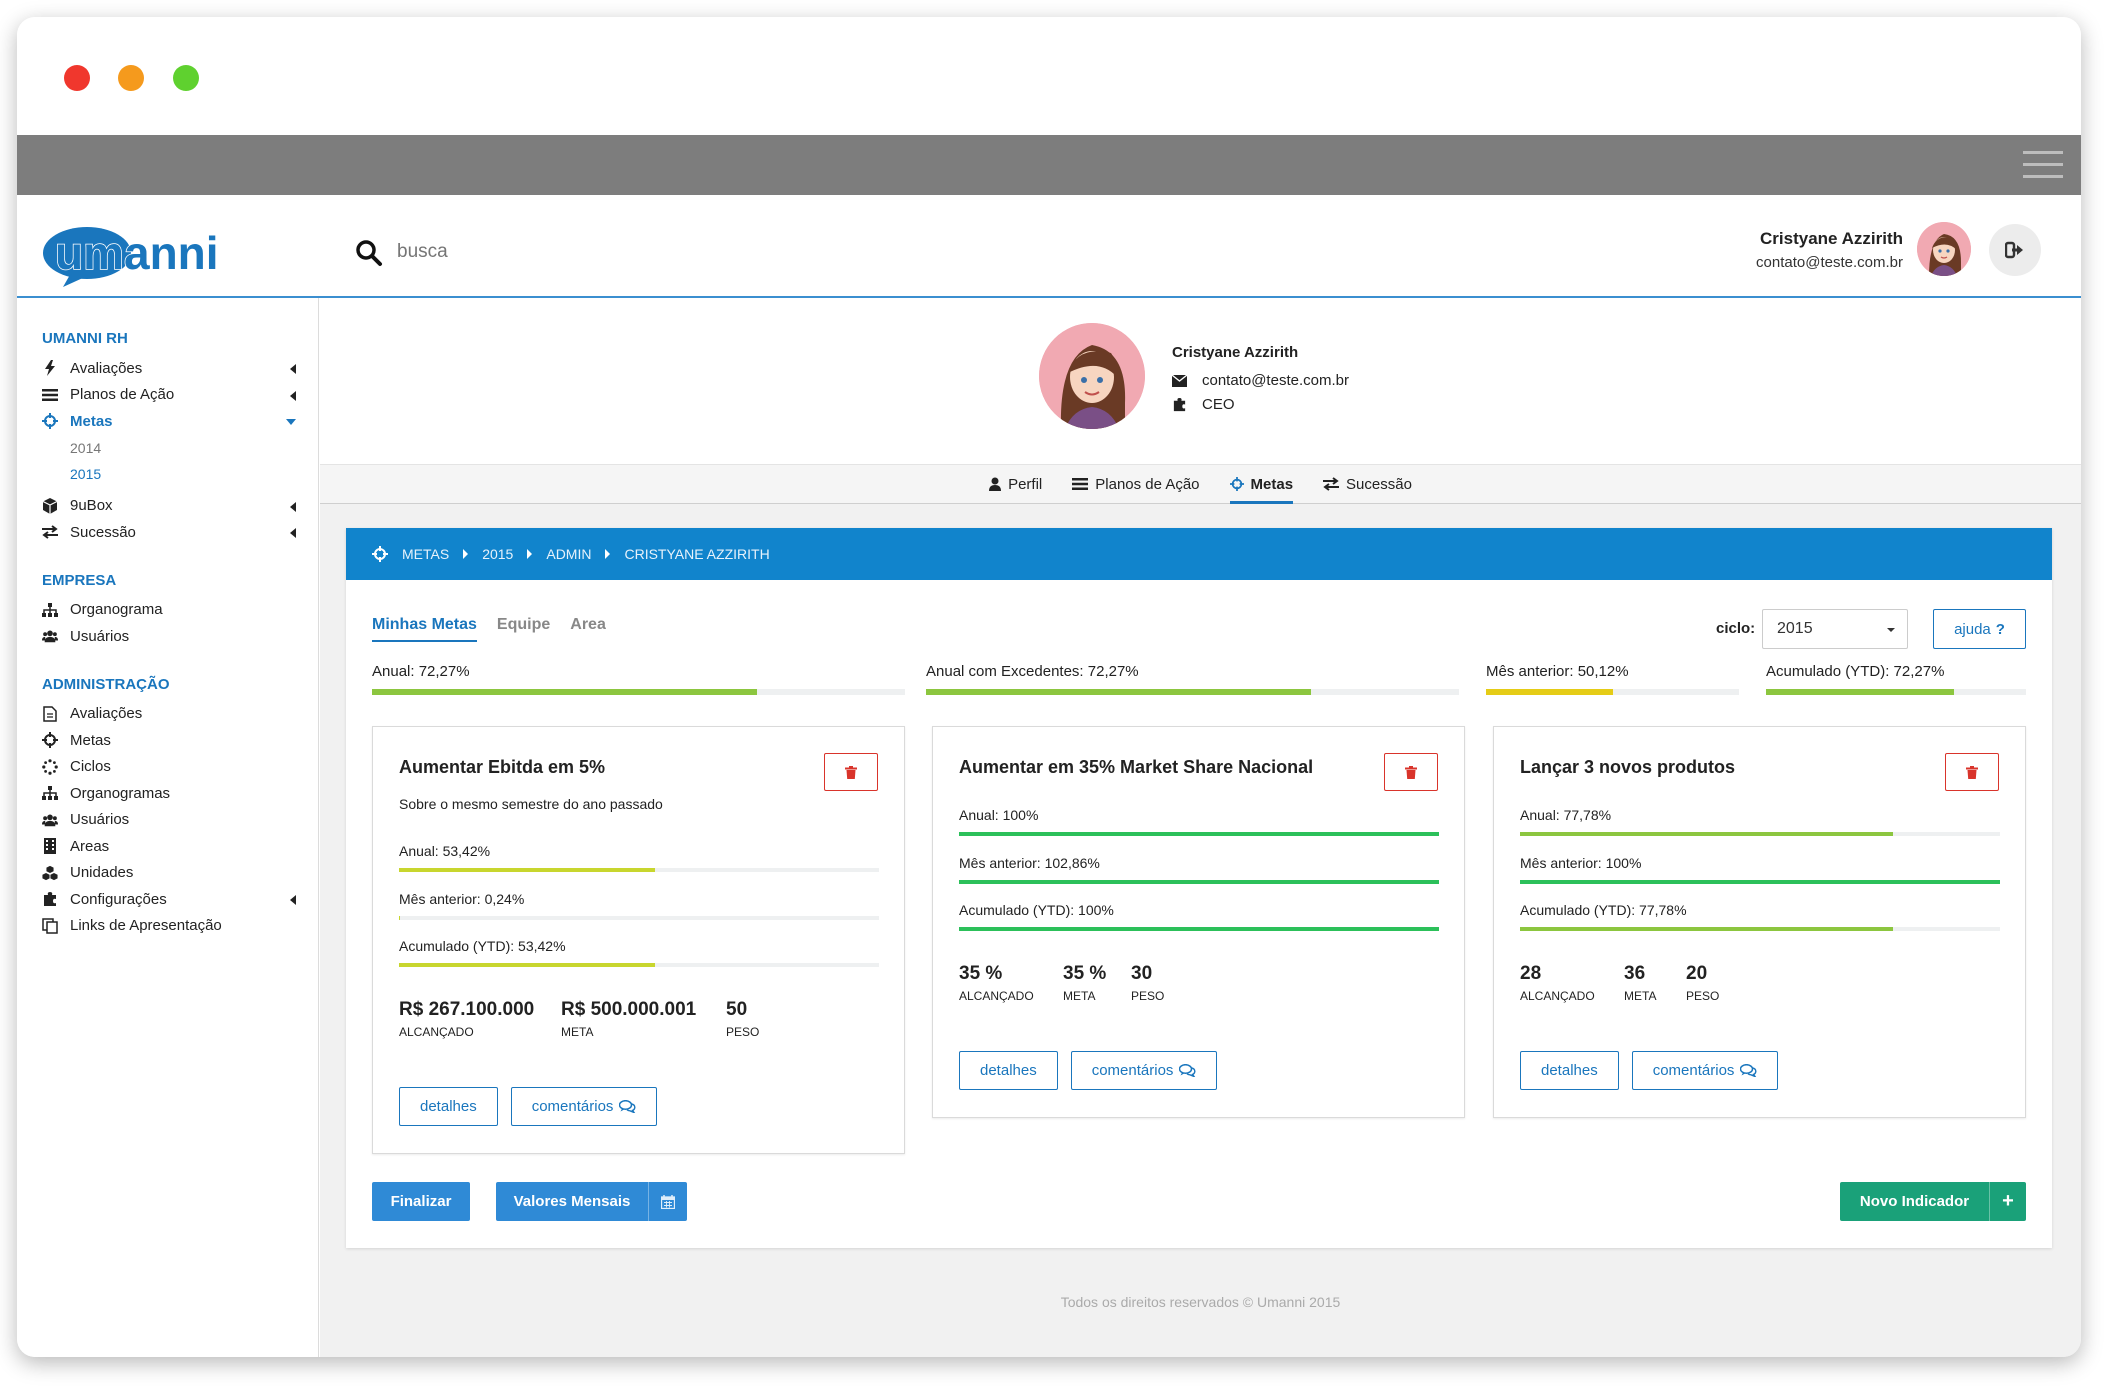  I want to click on sidebar-subitem-2015: 2015, so click(167, 474).